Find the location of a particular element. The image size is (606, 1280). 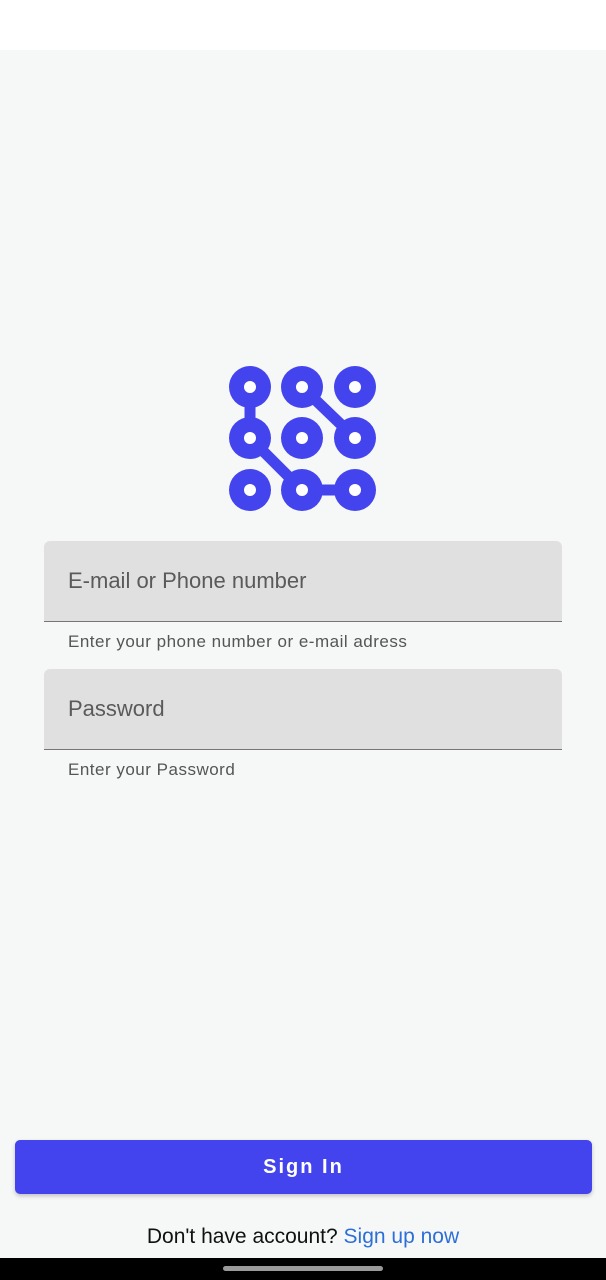

signup-row: Don't have account? Sign up now is located at coordinates (303, 1237).